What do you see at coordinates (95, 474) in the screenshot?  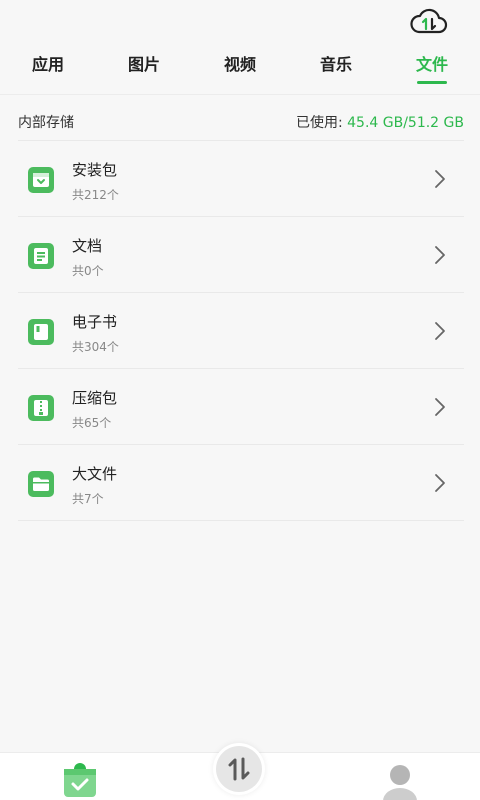 I see `item-name: 大文件` at bounding box center [95, 474].